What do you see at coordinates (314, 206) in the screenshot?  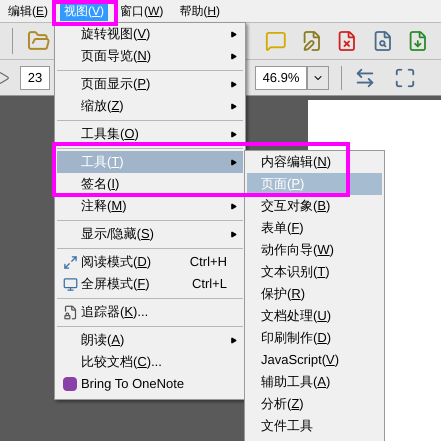 I see `menu-item: 交互对象(B)` at bounding box center [314, 206].